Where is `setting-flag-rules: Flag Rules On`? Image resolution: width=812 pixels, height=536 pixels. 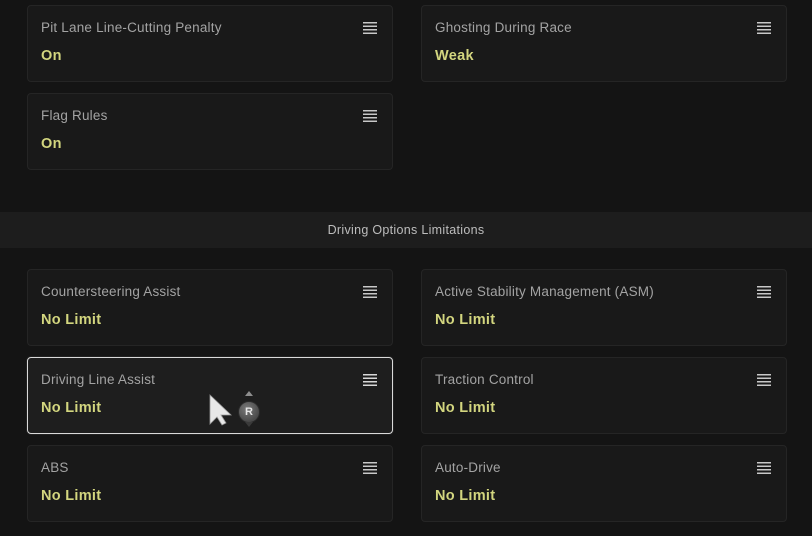
setting-flag-rules: Flag Rules On is located at coordinates (210, 131).